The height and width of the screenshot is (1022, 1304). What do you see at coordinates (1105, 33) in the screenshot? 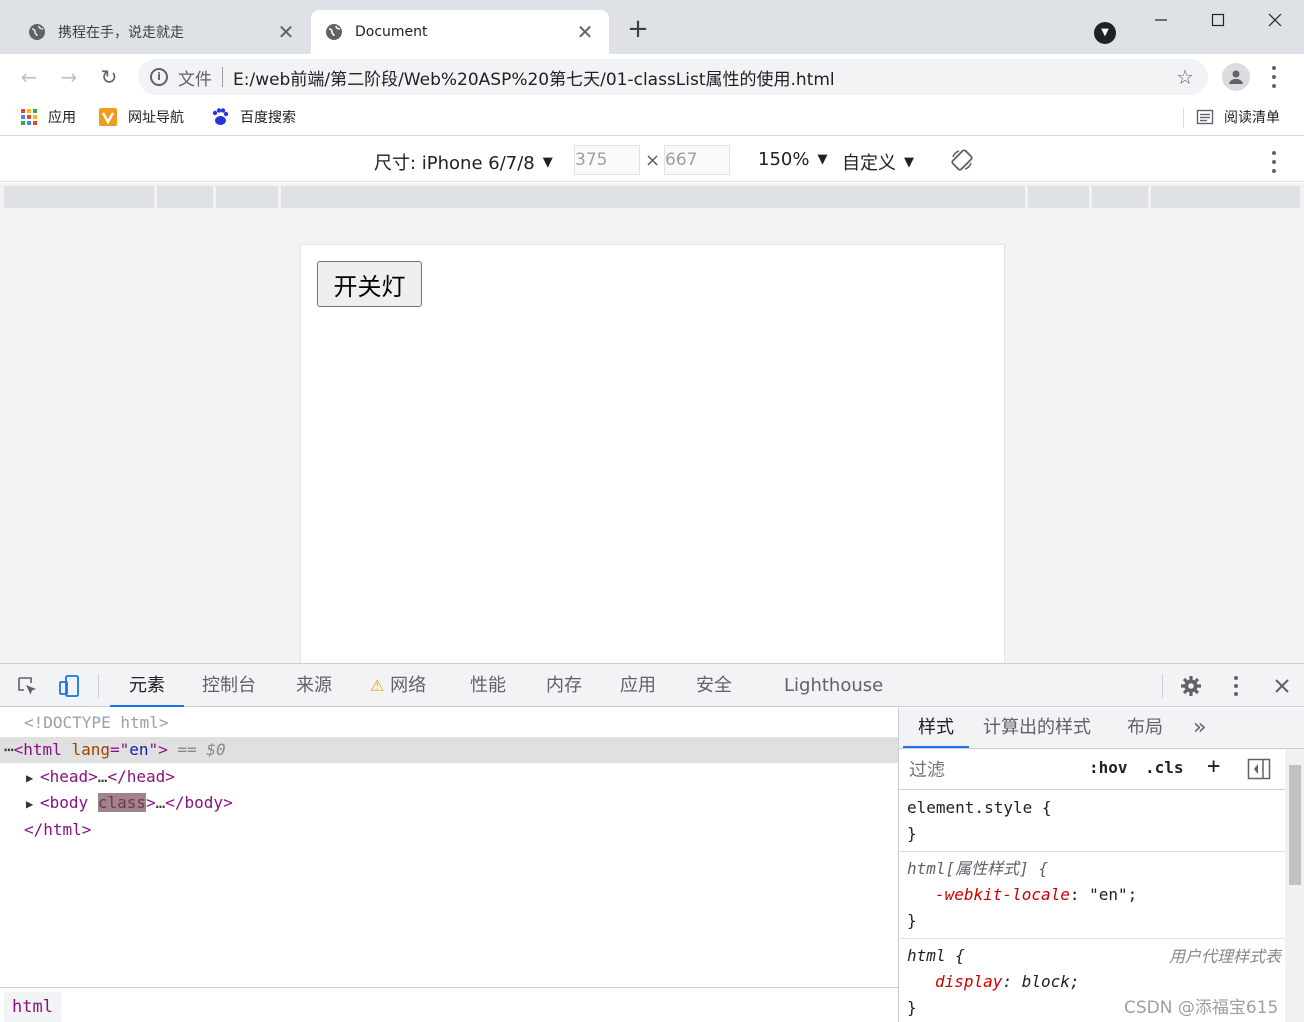
I see `tab-search-icon: ▼` at bounding box center [1105, 33].